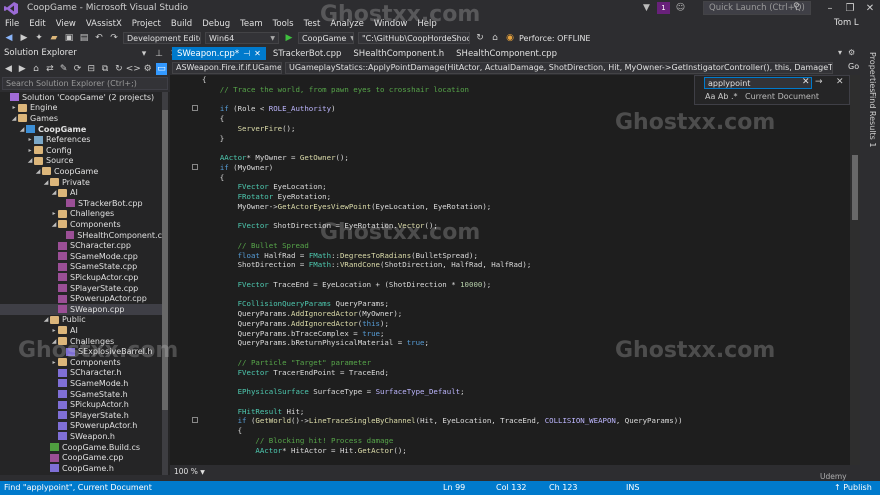 Image resolution: width=880 pixels, height=495 pixels. What do you see at coordinates (227, 67) in the screenshot?
I see `scope-dropdown: ASWeapon.Fire.if.if.UGamej▼` at bounding box center [227, 67].